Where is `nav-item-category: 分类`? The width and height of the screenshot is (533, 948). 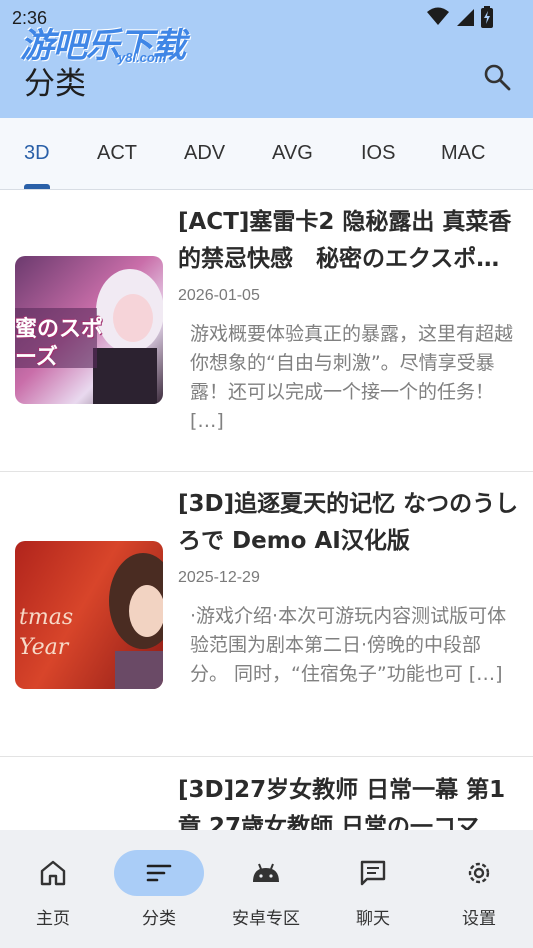 nav-item-category: 分类 is located at coordinates (159, 889).